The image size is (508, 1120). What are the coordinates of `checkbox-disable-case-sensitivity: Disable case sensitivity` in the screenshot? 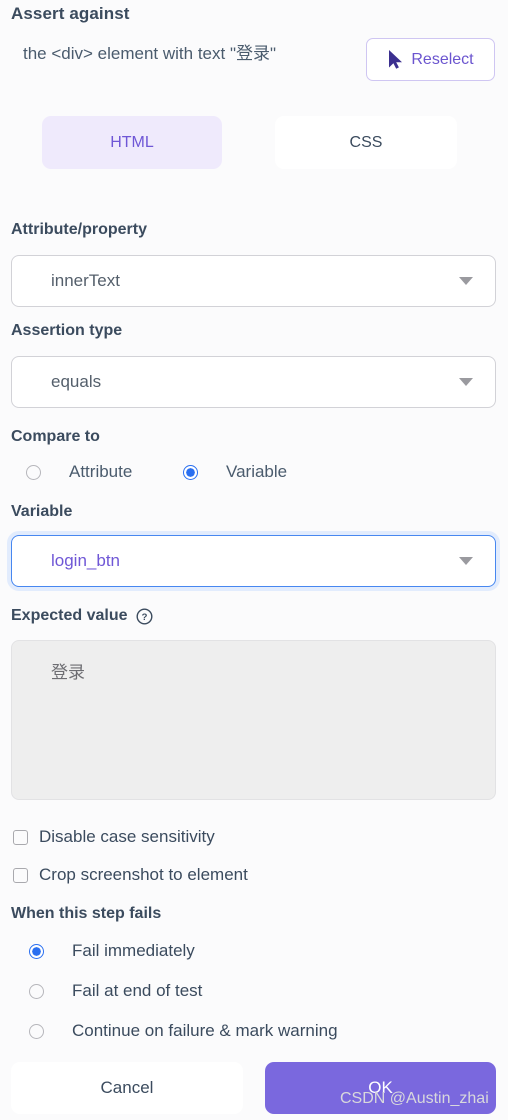 It's located at (114, 837).